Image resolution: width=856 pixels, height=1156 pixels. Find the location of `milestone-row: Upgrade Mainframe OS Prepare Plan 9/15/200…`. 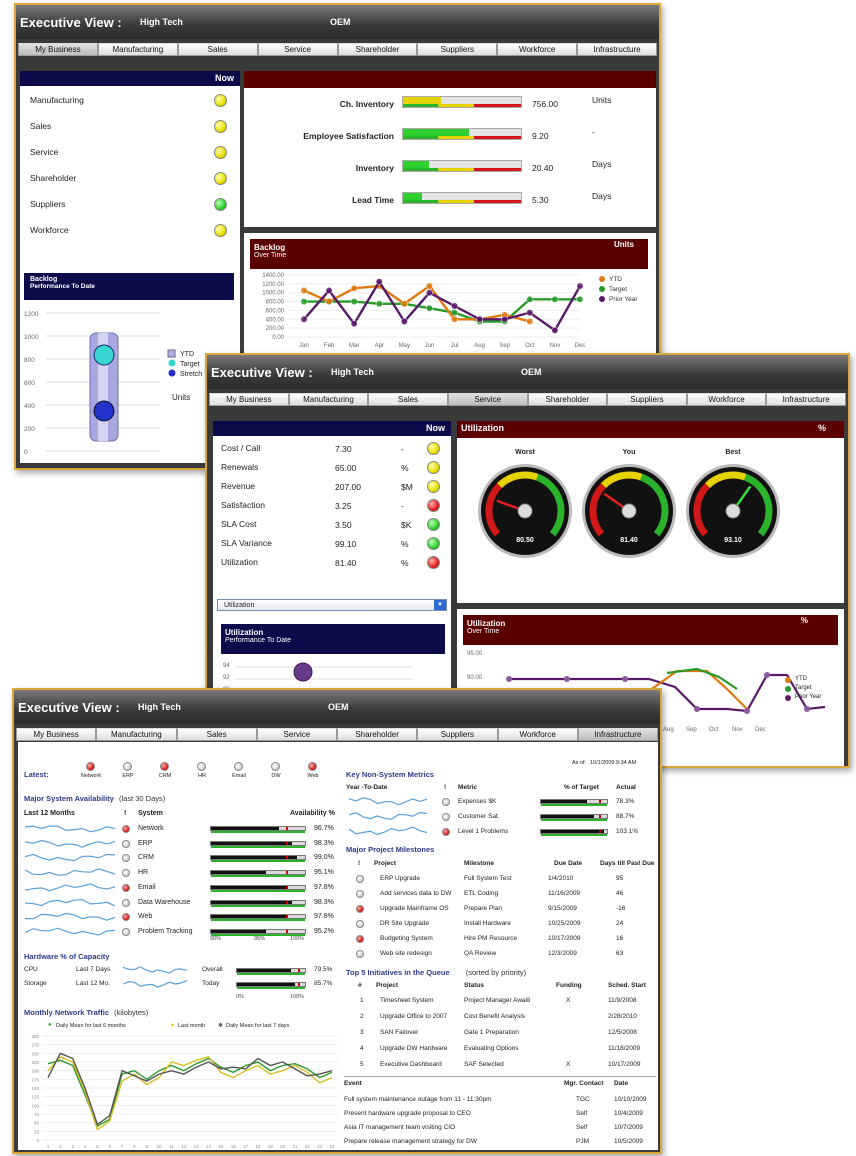

milestone-row: Upgrade Mainframe OS Prepare Plan 9/15/200… is located at coordinates (338, 909).